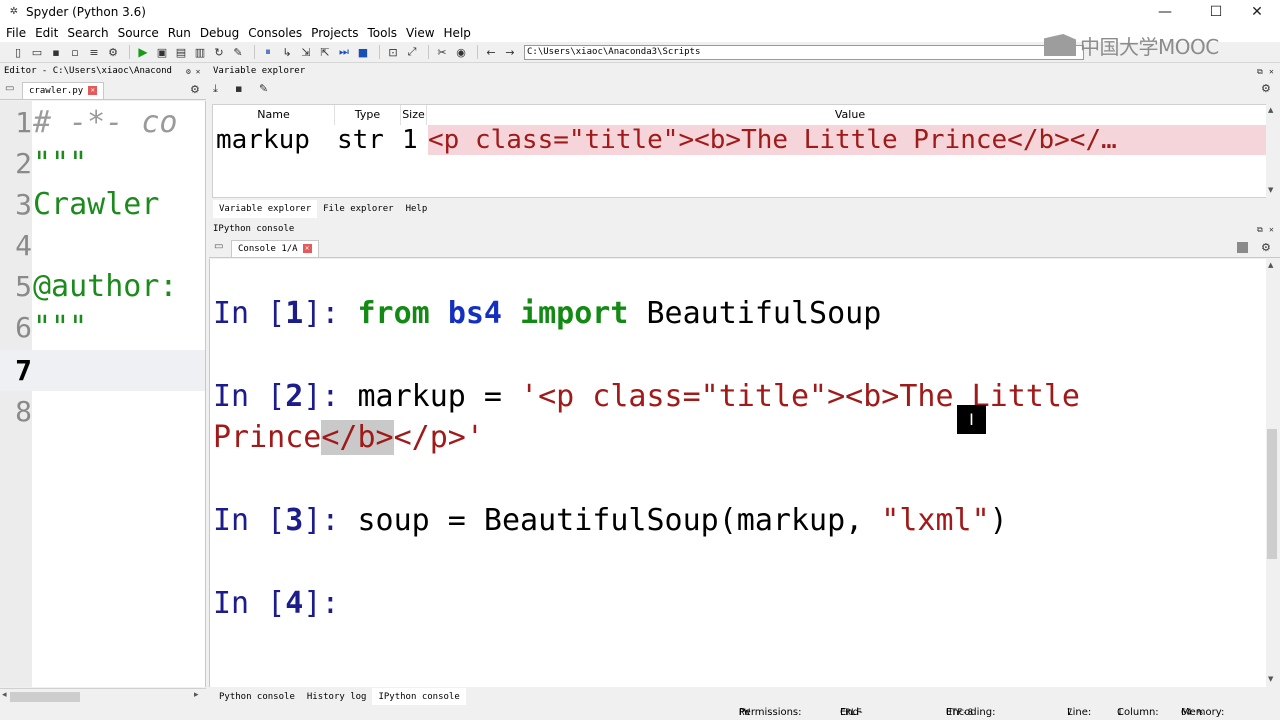 The image size is (1280, 720). What do you see at coordinates (358, 209) in the screenshot?
I see `tab-file-explorer: File explorer` at bounding box center [358, 209].